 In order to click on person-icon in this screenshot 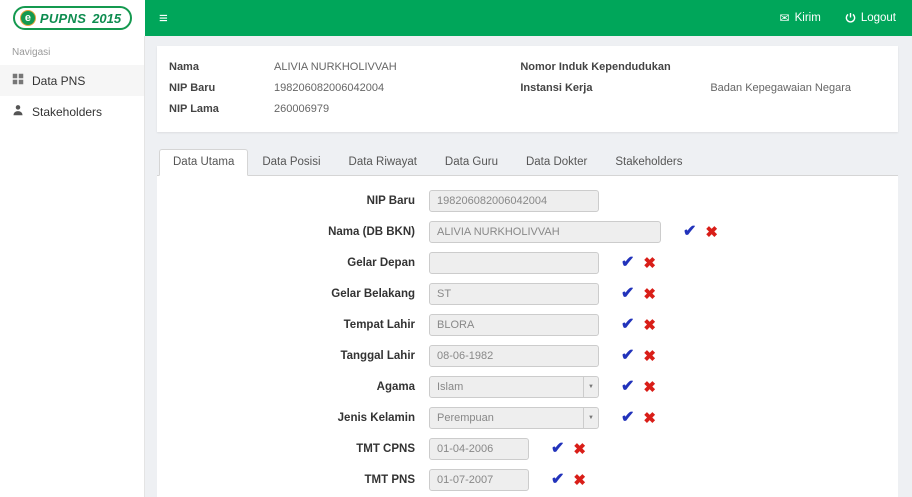, I will do `click(18, 111)`.